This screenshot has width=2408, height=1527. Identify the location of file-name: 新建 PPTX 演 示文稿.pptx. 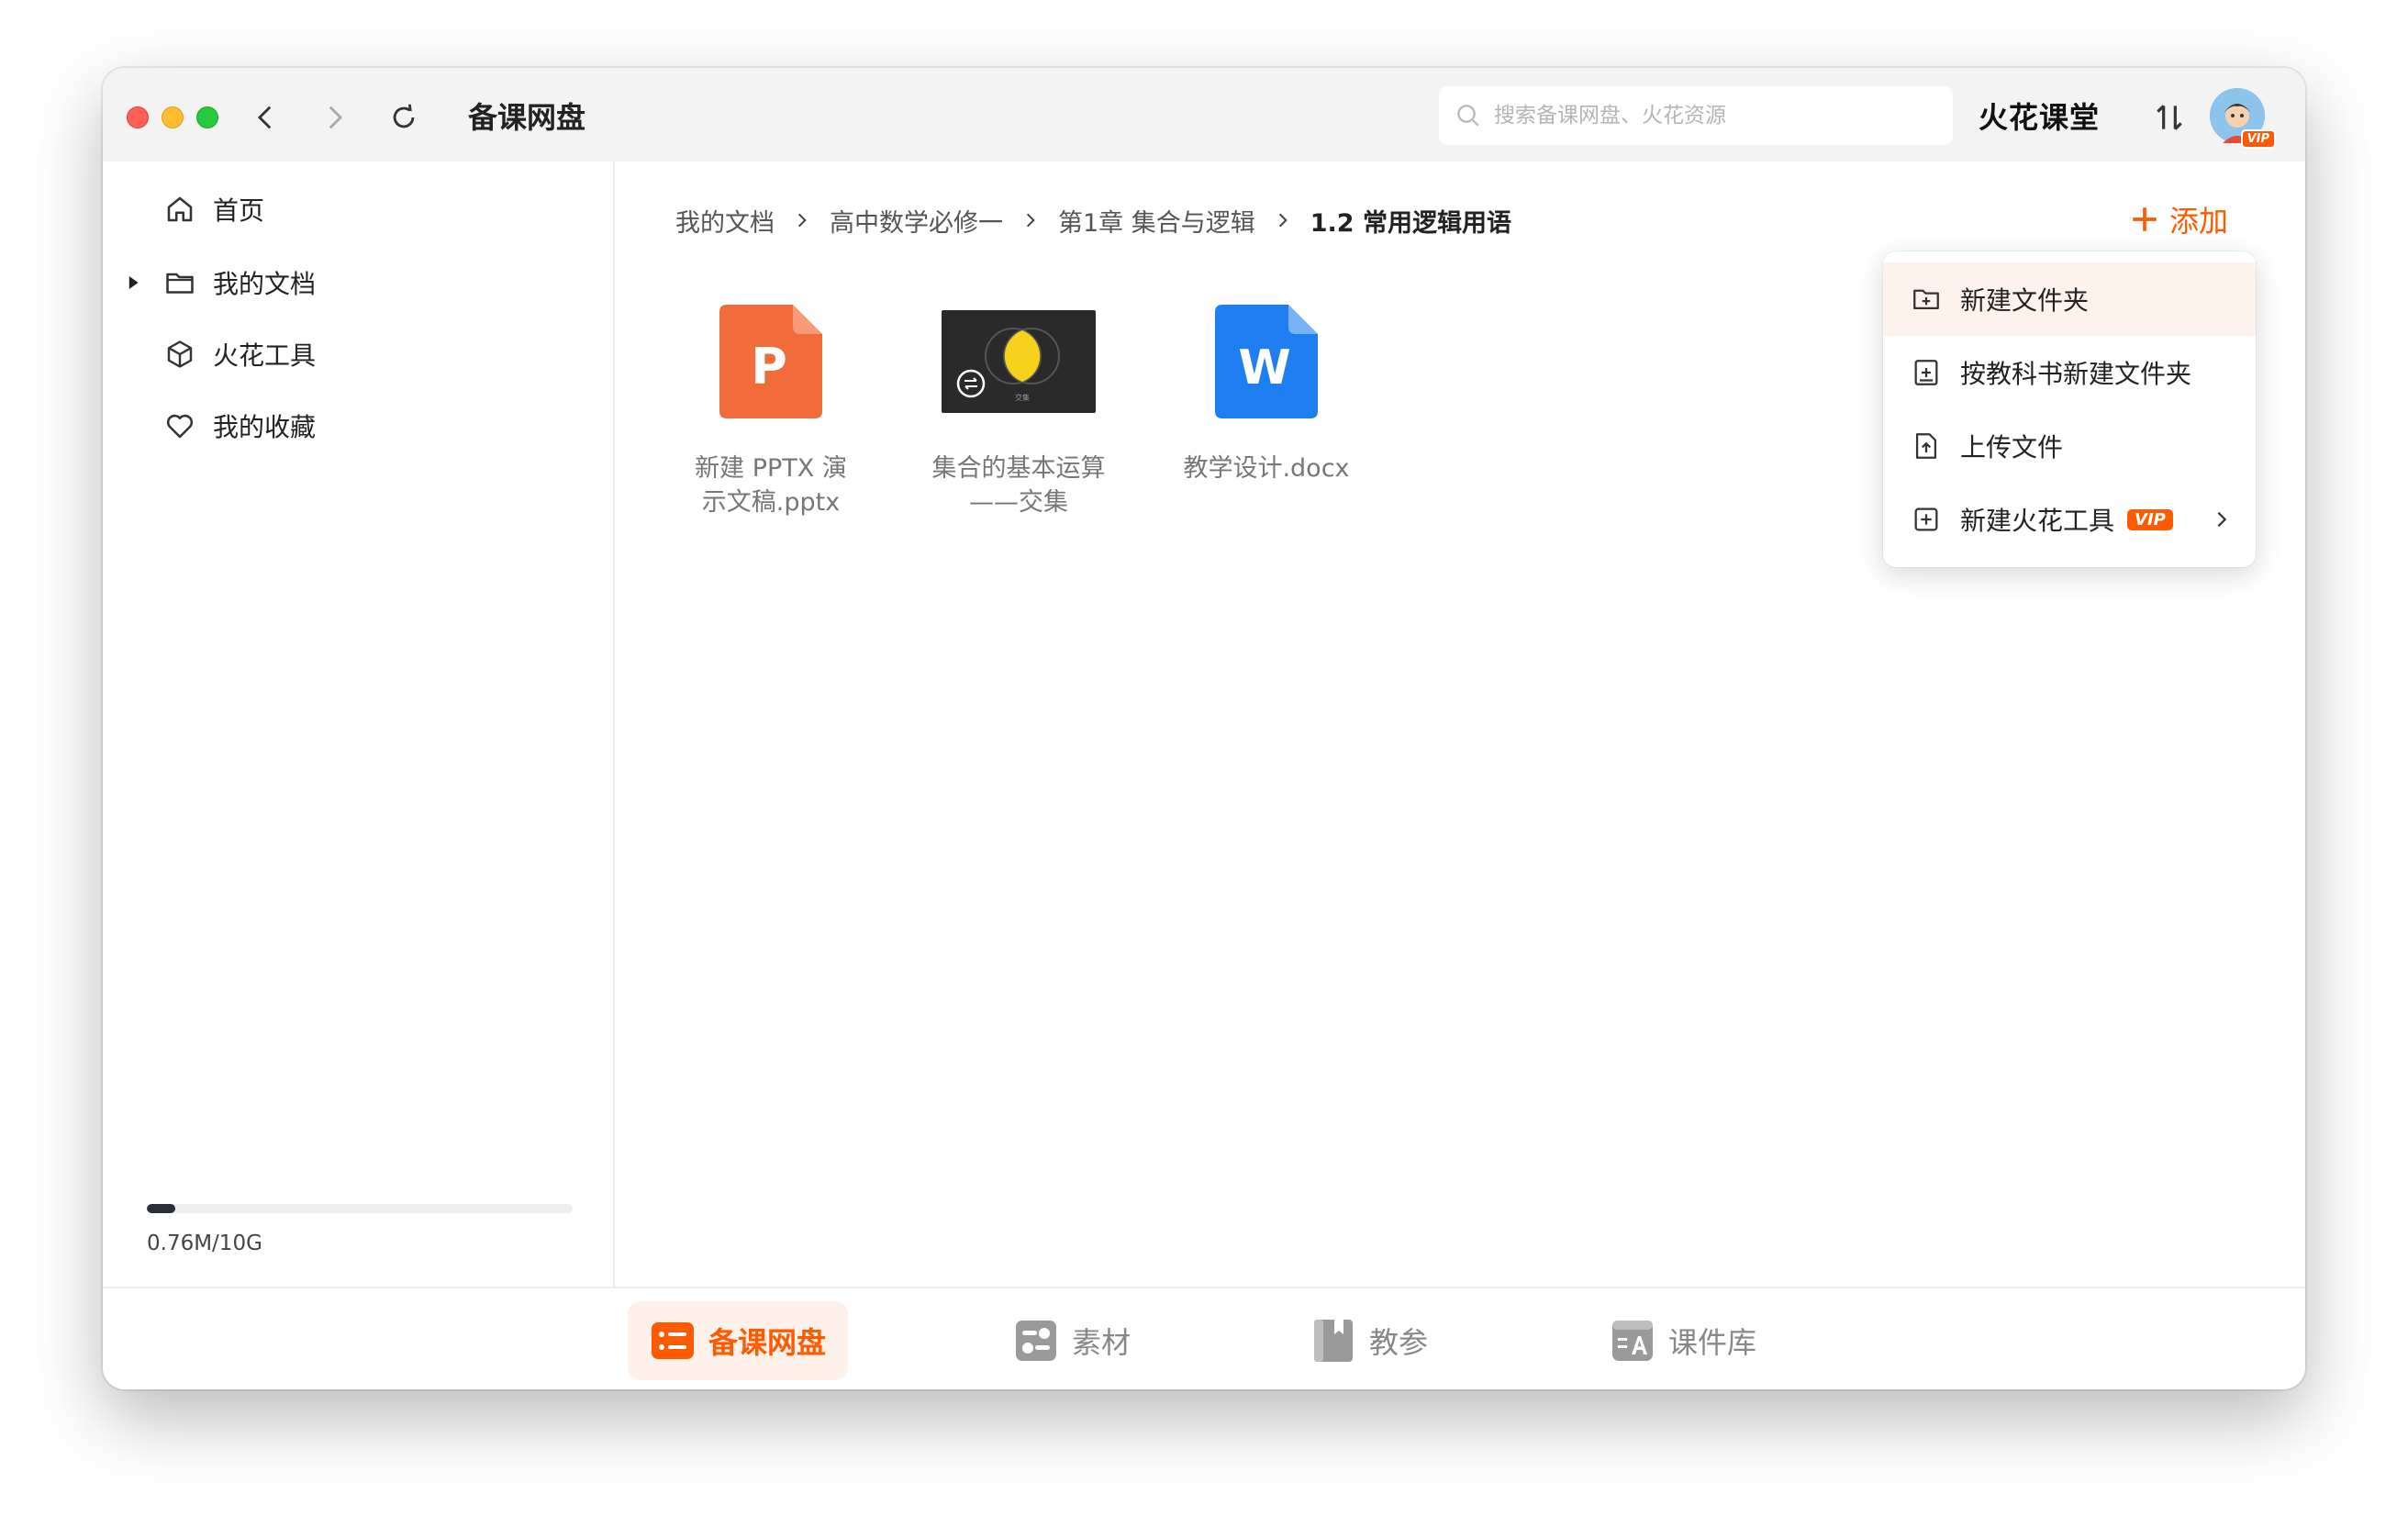
(771, 485).